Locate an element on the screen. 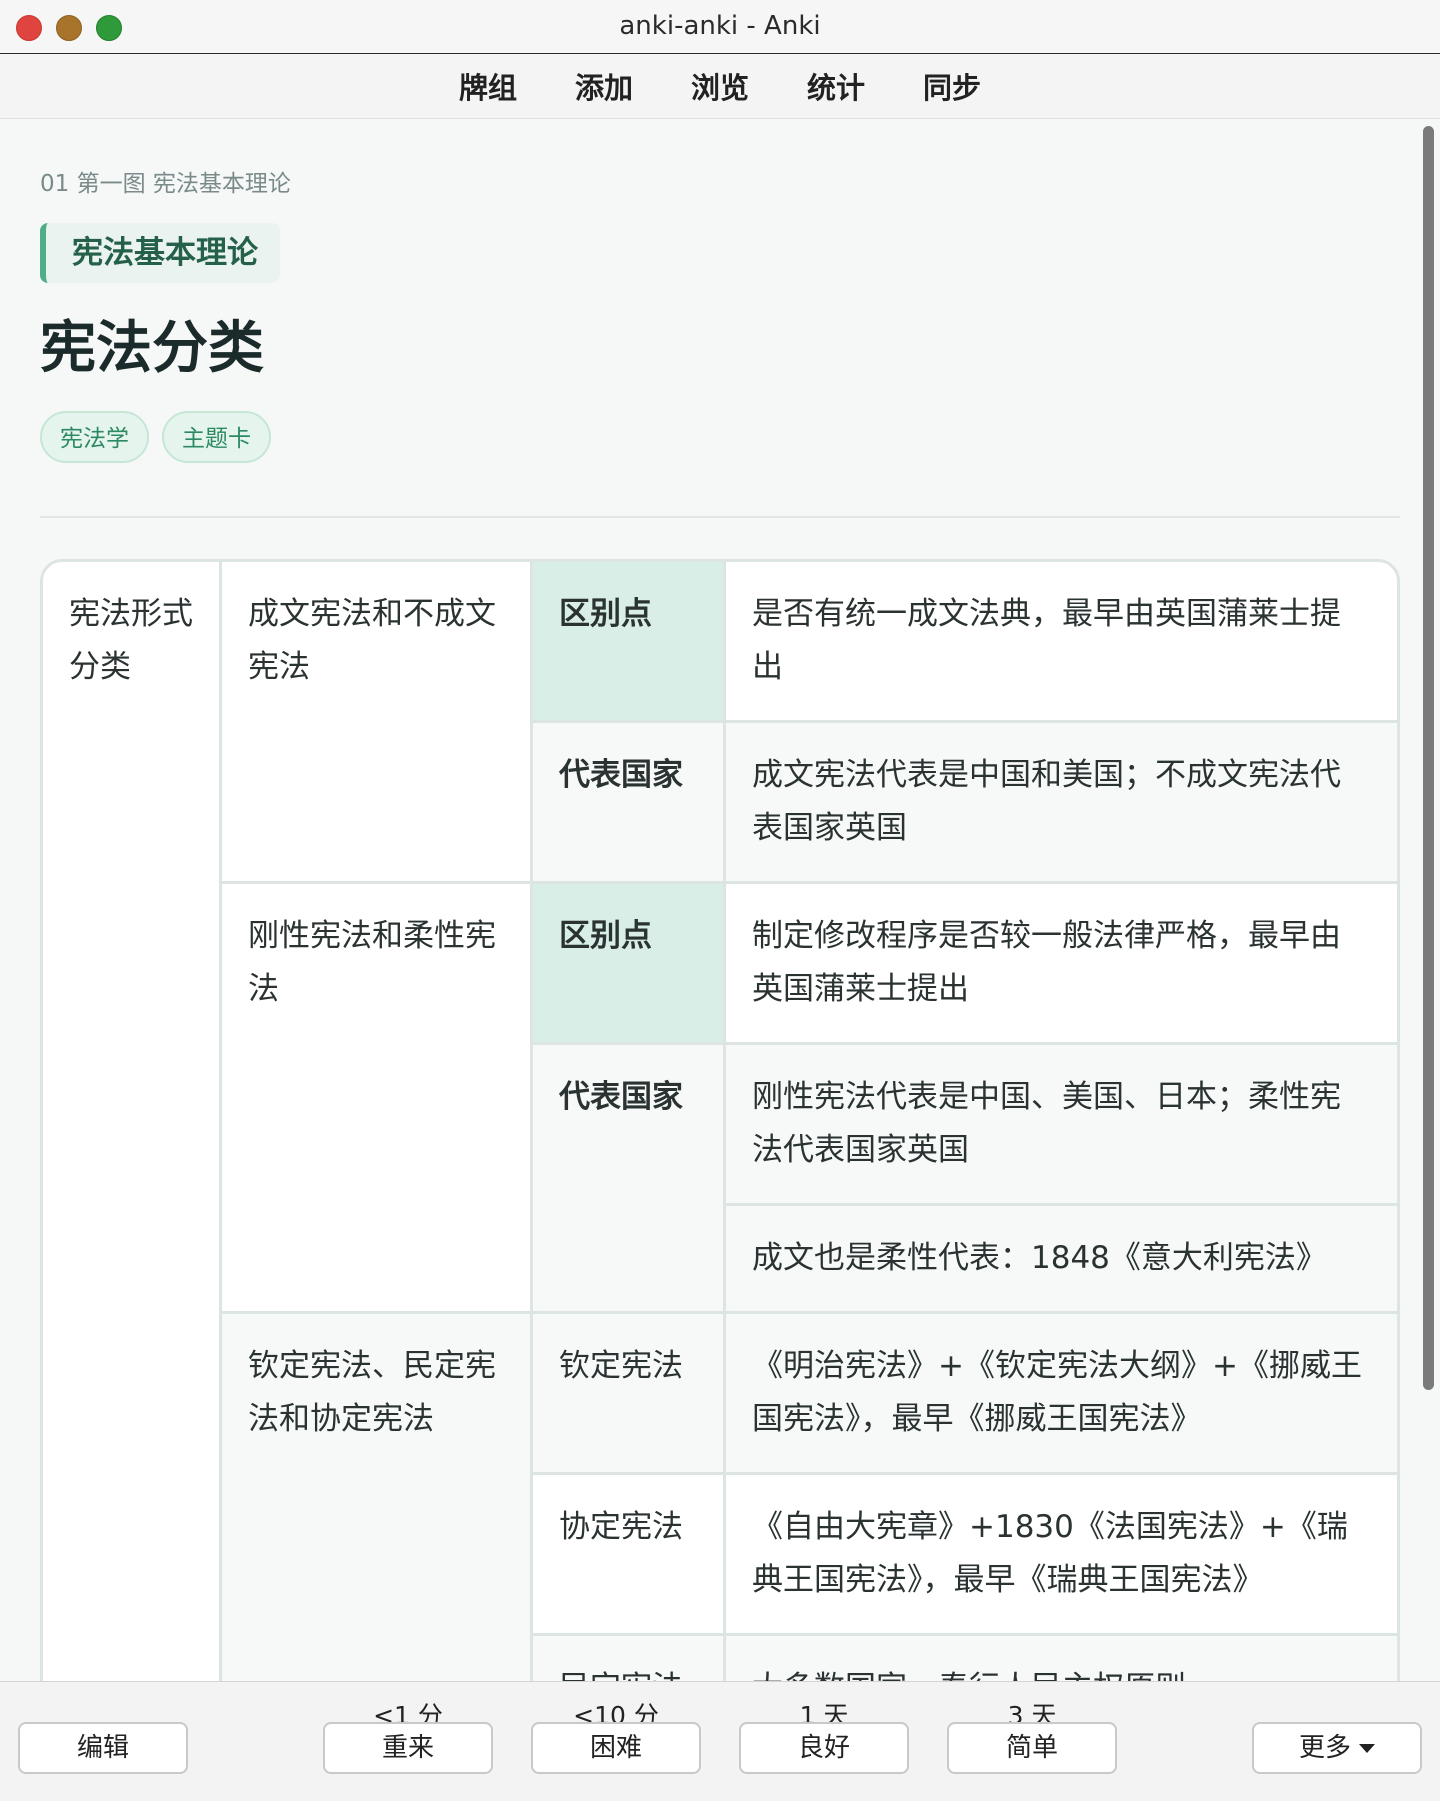 Image resolution: width=1440 pixels, height=1801 pixels. value-cell: 成文也是柔性代表：1848《意大利宪法》 is located at coordinates (1060, 1258).